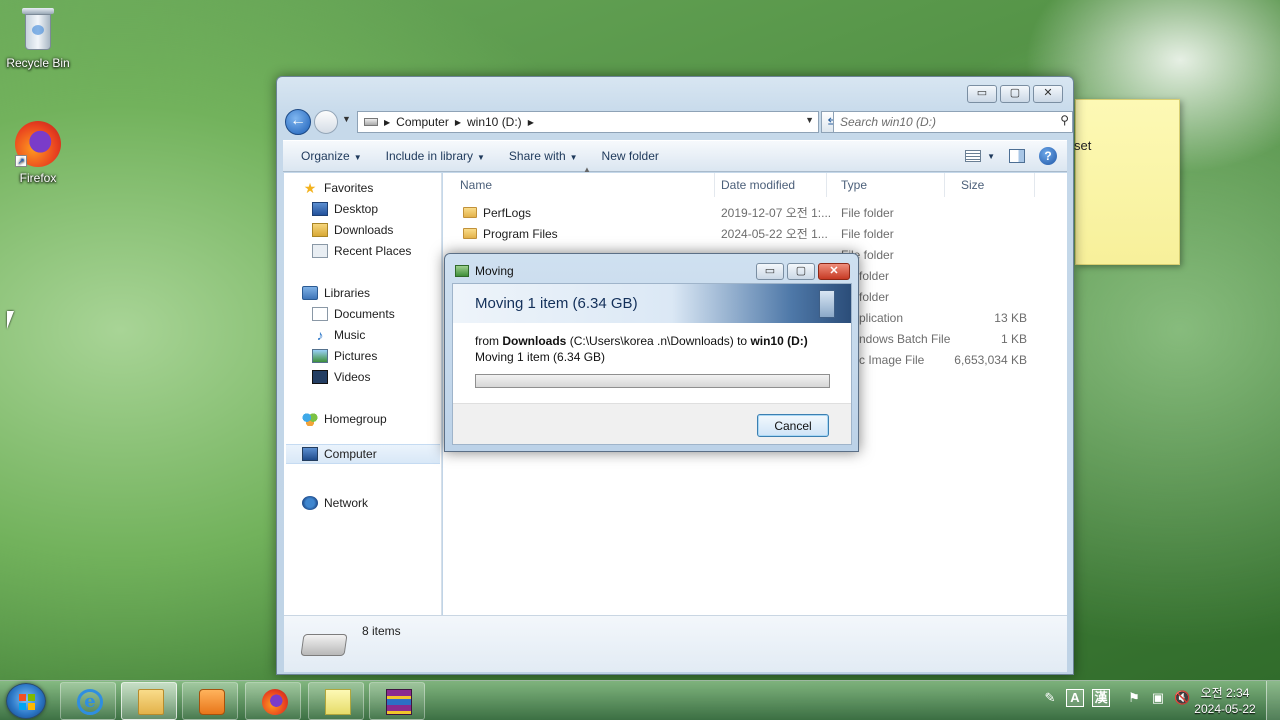 This screenshot has width=1280, height=720. I want to click on nav-desktop: Desktop, so click(345, 209).